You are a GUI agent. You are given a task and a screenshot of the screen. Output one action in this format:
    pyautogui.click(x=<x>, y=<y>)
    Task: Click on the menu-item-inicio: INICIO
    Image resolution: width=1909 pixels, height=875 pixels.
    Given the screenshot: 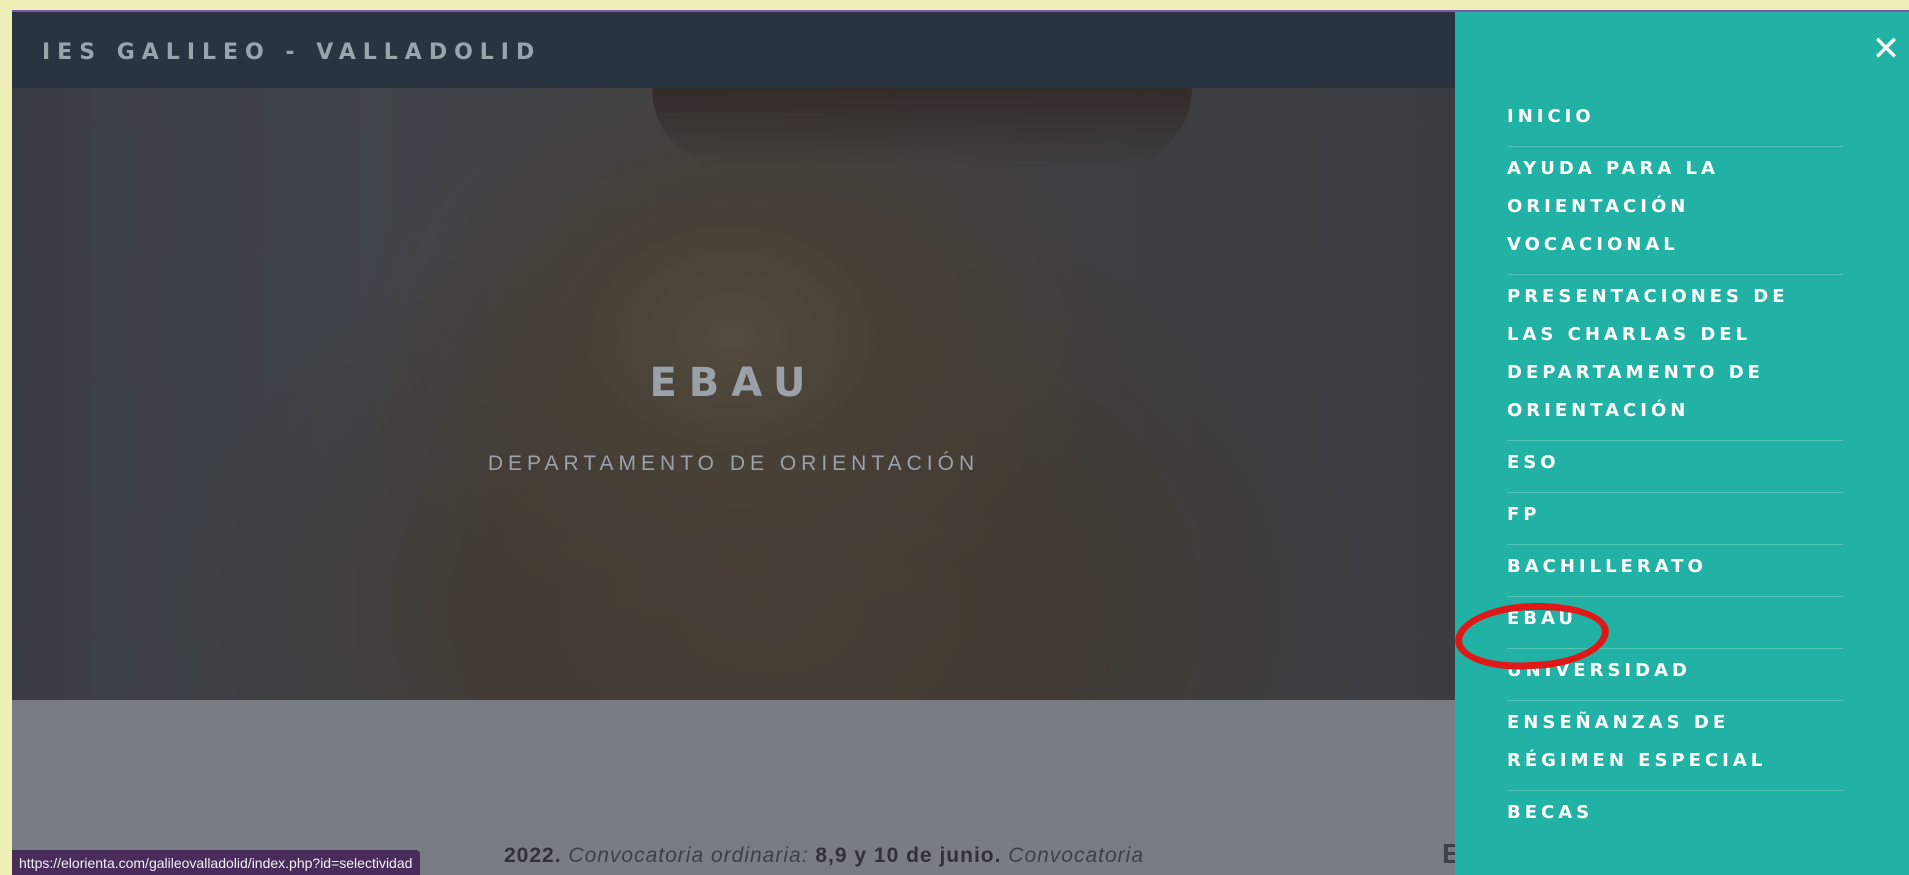 What is the action you would take?
    pyautogui.click(x=1675, y=122)
    